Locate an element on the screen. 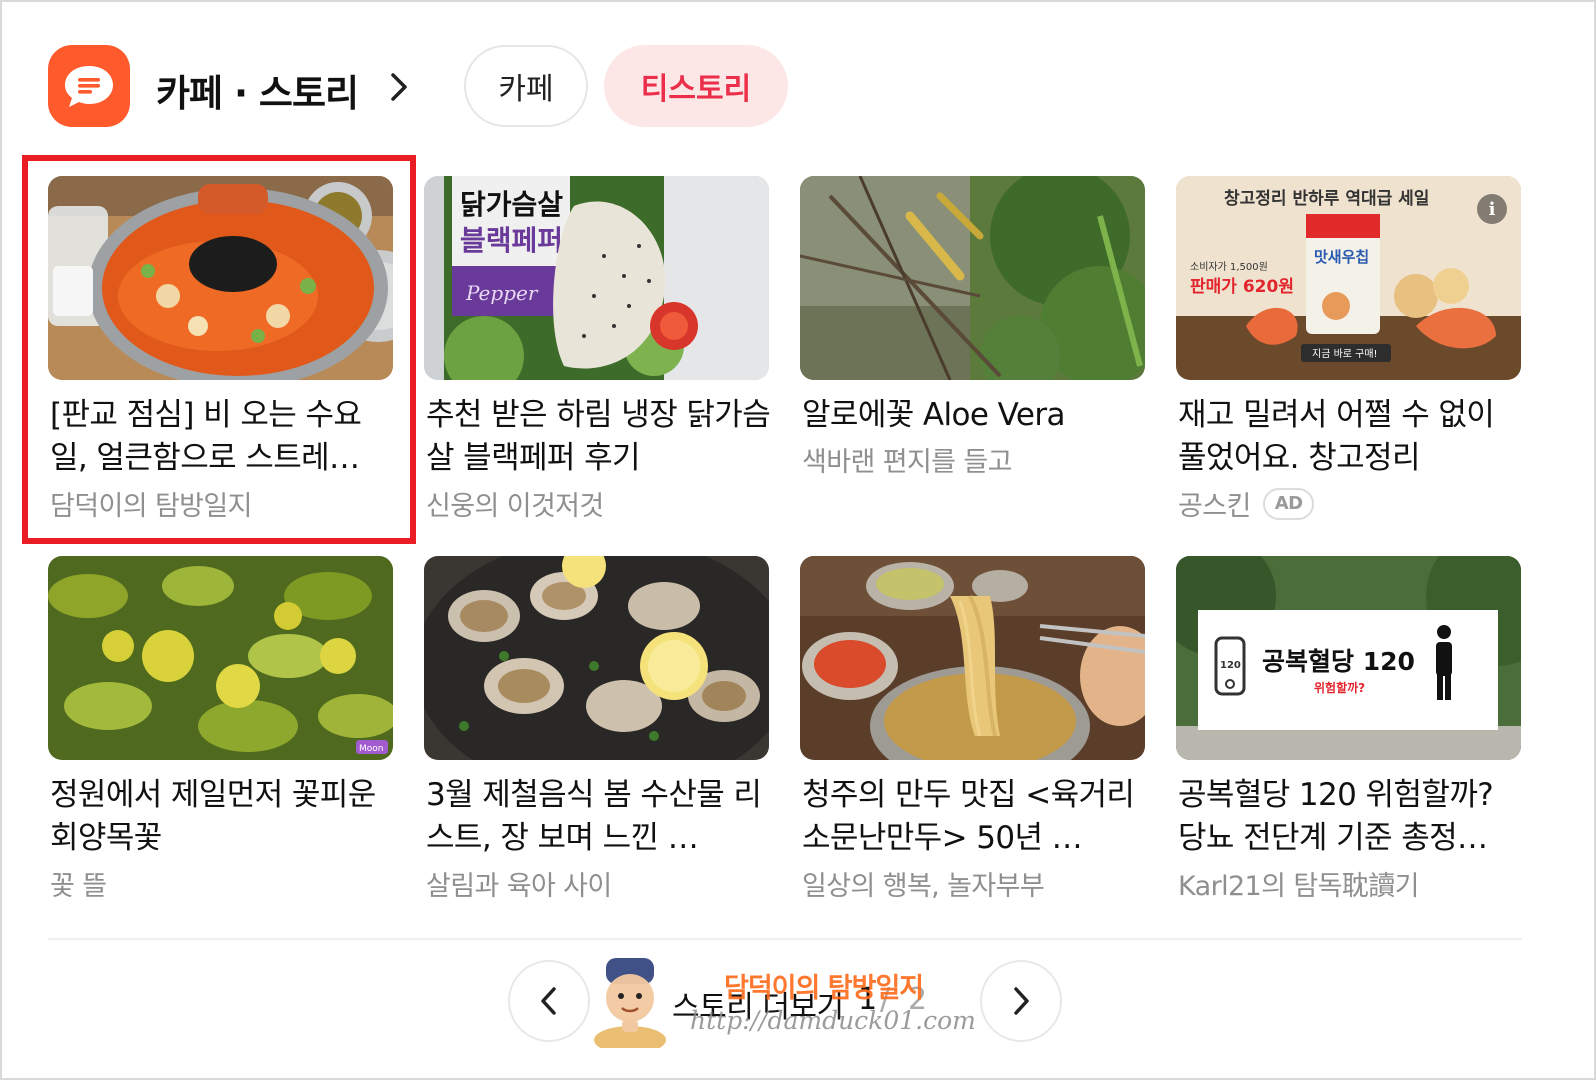  tab-cafe: 카페 is located at coordinates (526, 86).